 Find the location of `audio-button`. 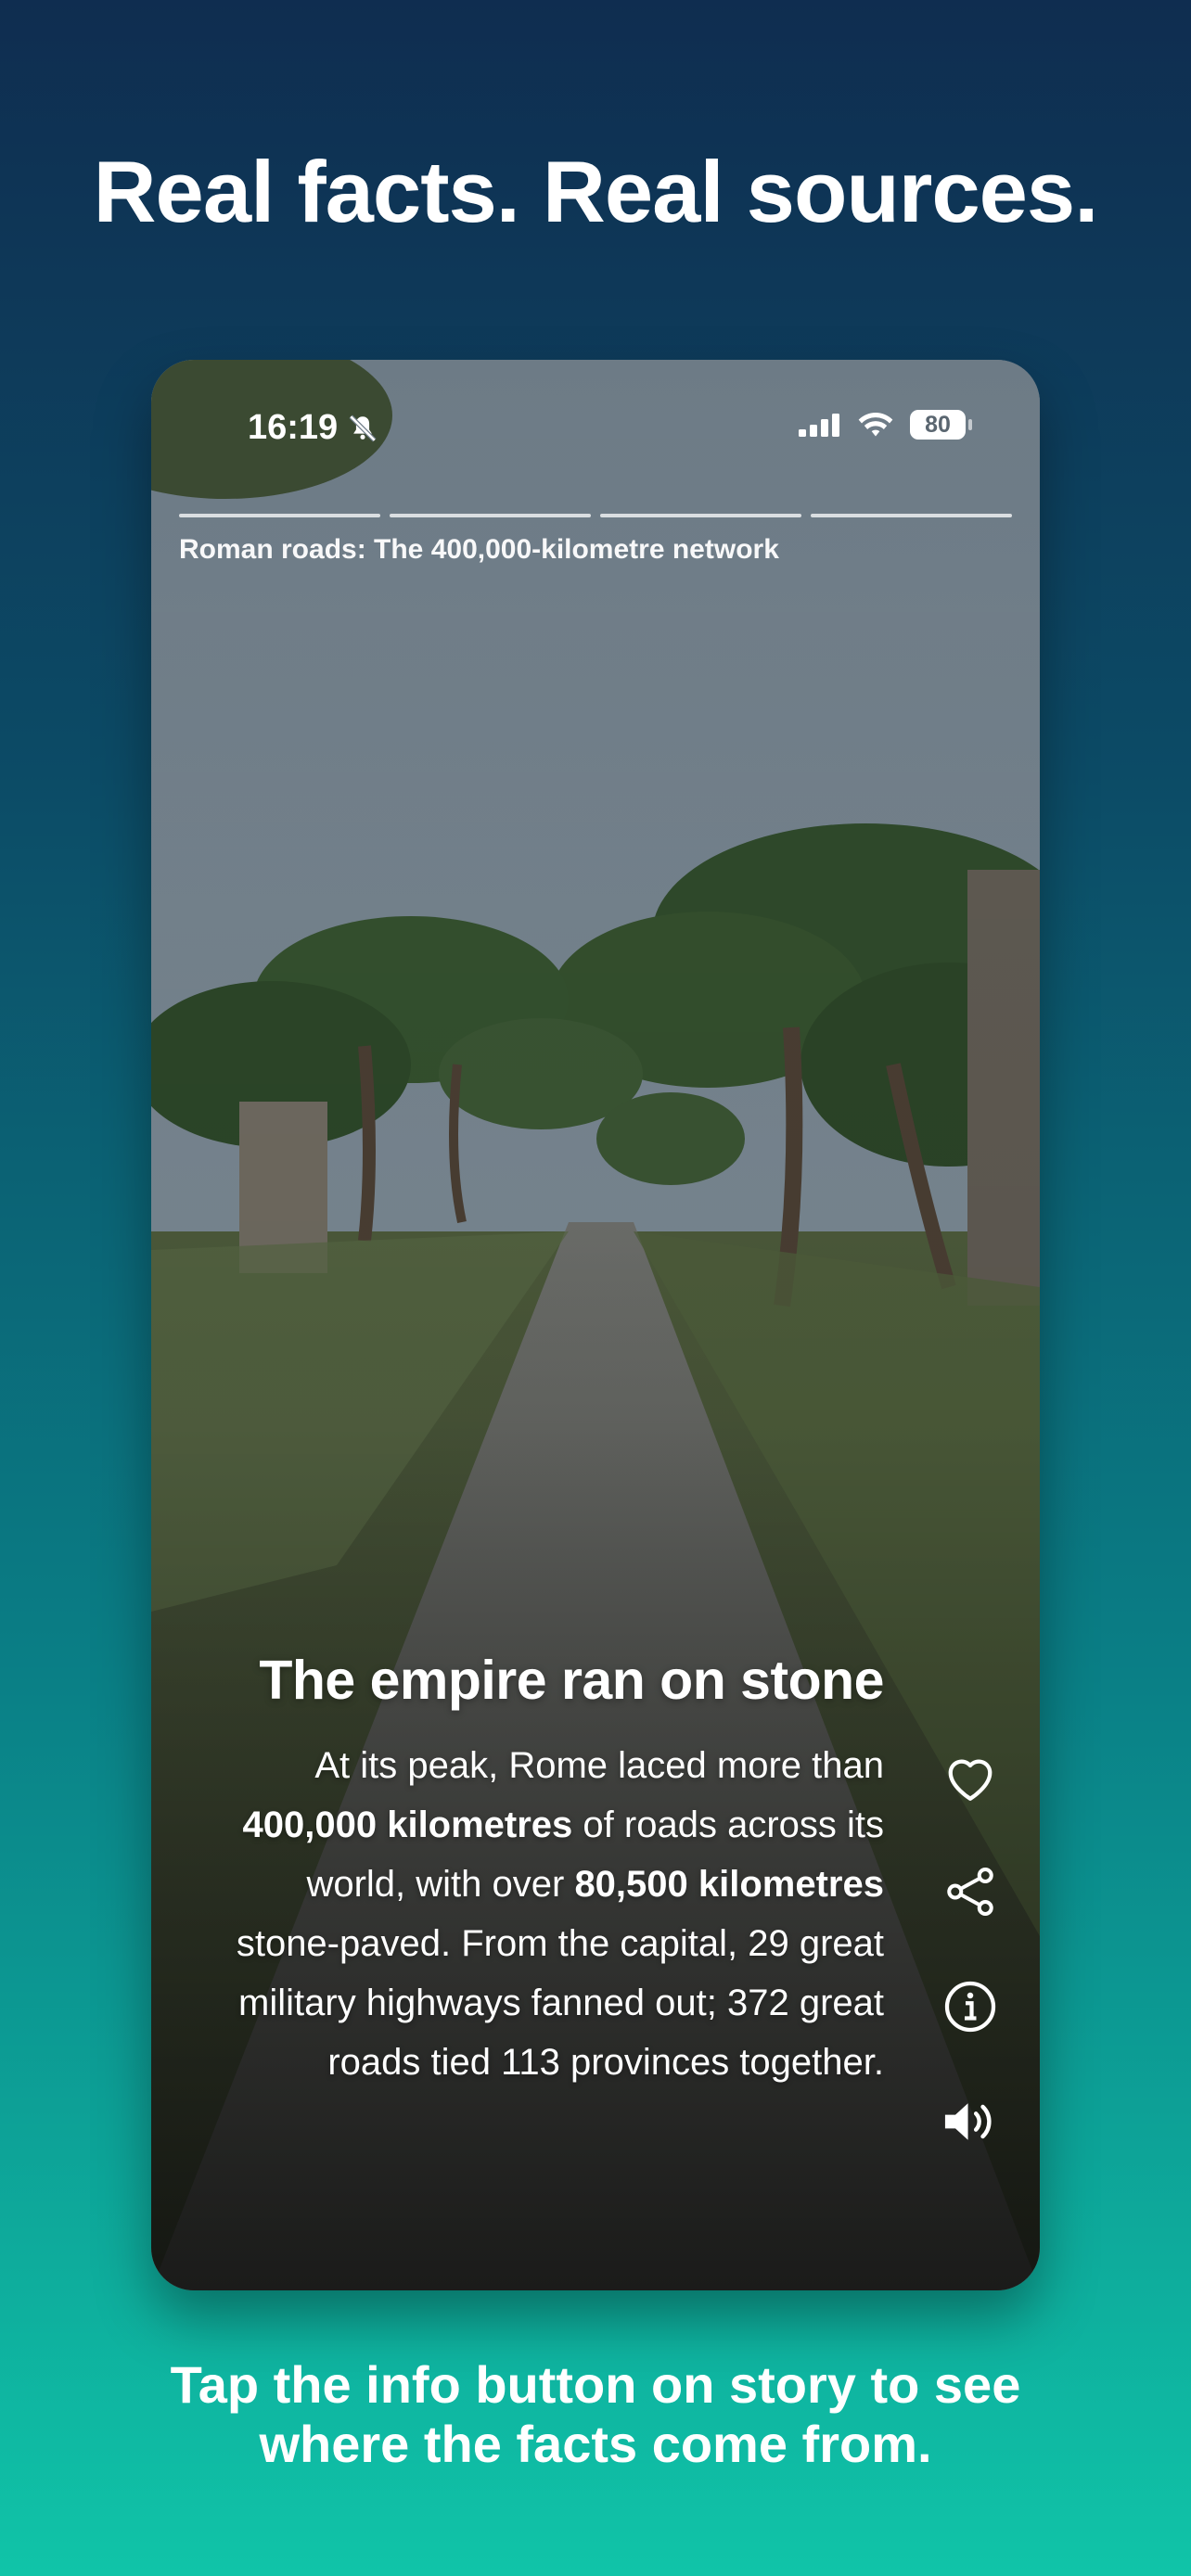

audio-button is located at coordinates (970, 2121).